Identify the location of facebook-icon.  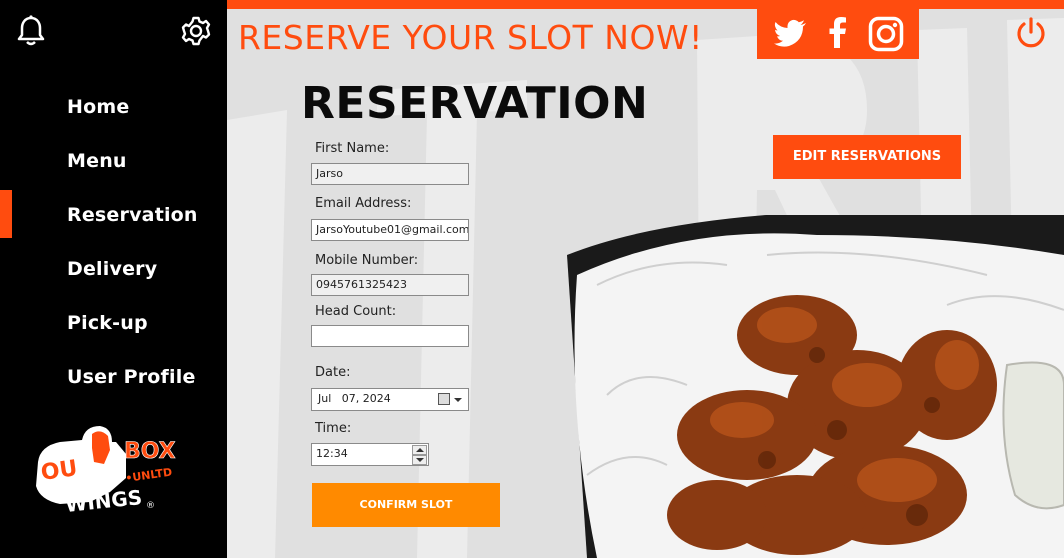
(838, 33).